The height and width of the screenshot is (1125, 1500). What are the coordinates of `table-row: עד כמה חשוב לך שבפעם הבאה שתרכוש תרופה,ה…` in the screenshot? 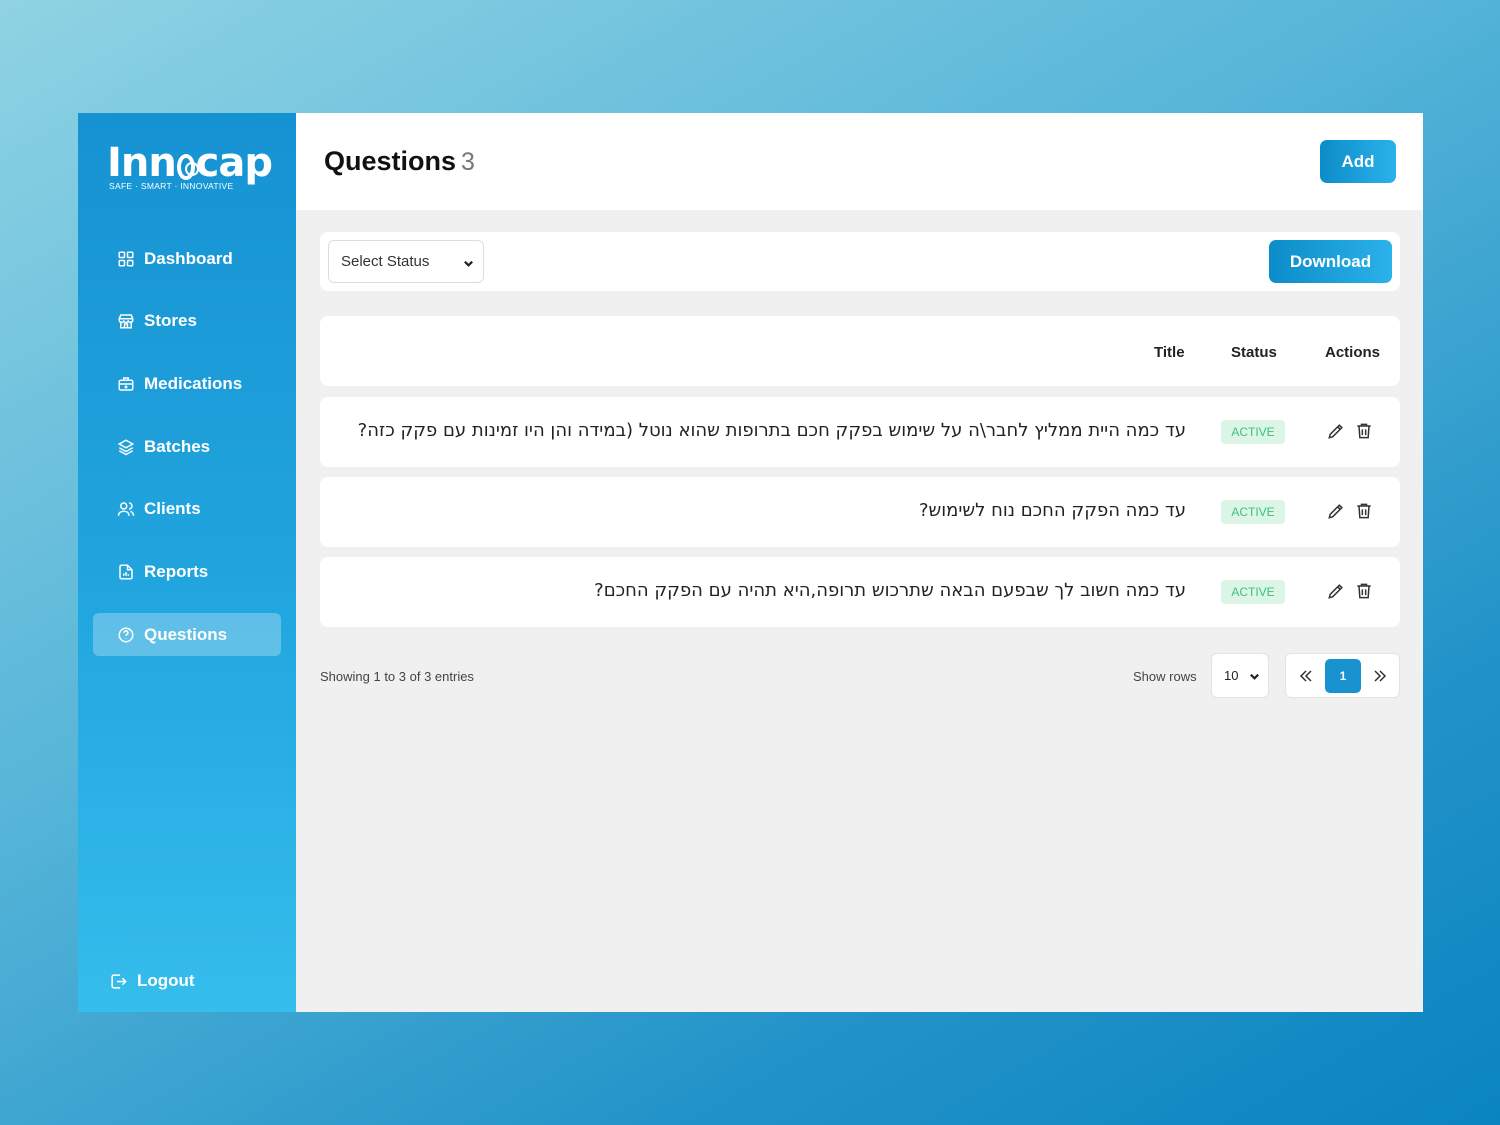 It's located at (860, 592).